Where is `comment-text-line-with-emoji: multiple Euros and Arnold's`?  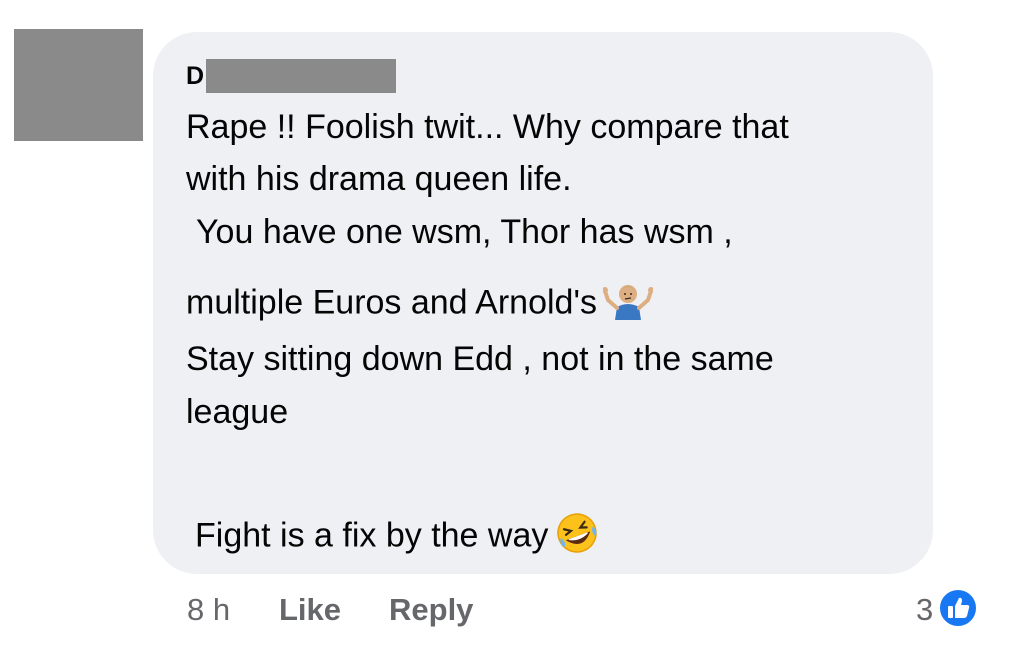
comment-text-line-with-emoji: multiple Euros and Arnold's is located at coordinates (420, 304).